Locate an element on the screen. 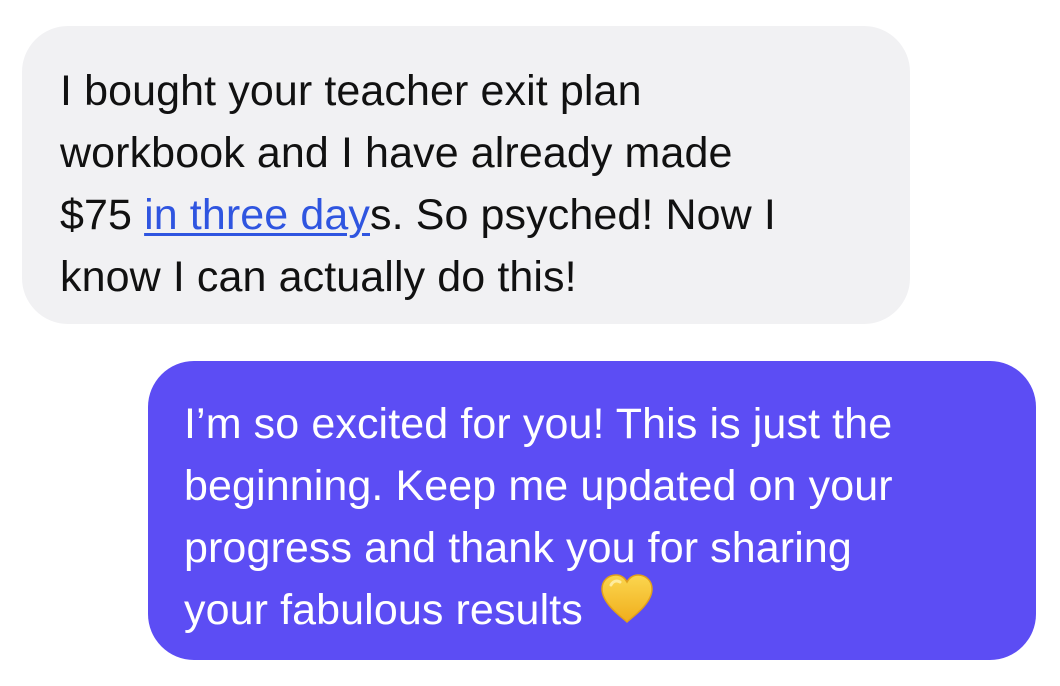 This screenshot has width=1060, height=686. outgoing-message-line: progress and thank you for sharing is located at coordinates (518, 548).